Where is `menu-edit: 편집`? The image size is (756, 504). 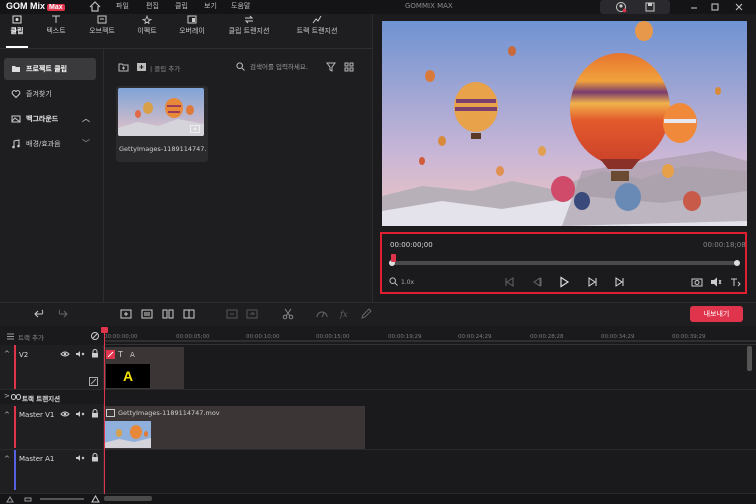 menu-edit: 편집 is located at coordinates (152, 6).